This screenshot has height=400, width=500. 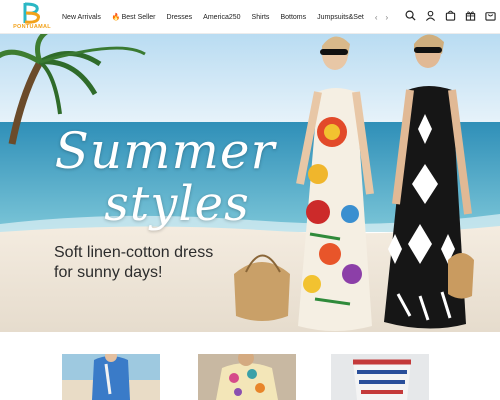 I want to click on nav-item-label: New Arrivals, so click(x=81, y=17).